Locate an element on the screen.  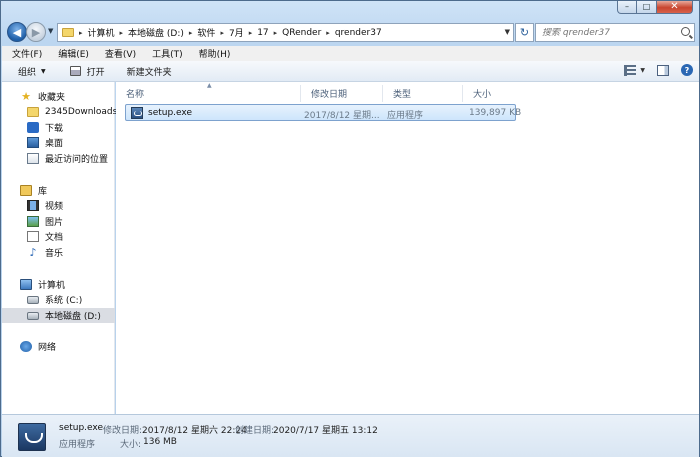
caption-buttons: – □ ✕ is located at coordinates (655, 7).